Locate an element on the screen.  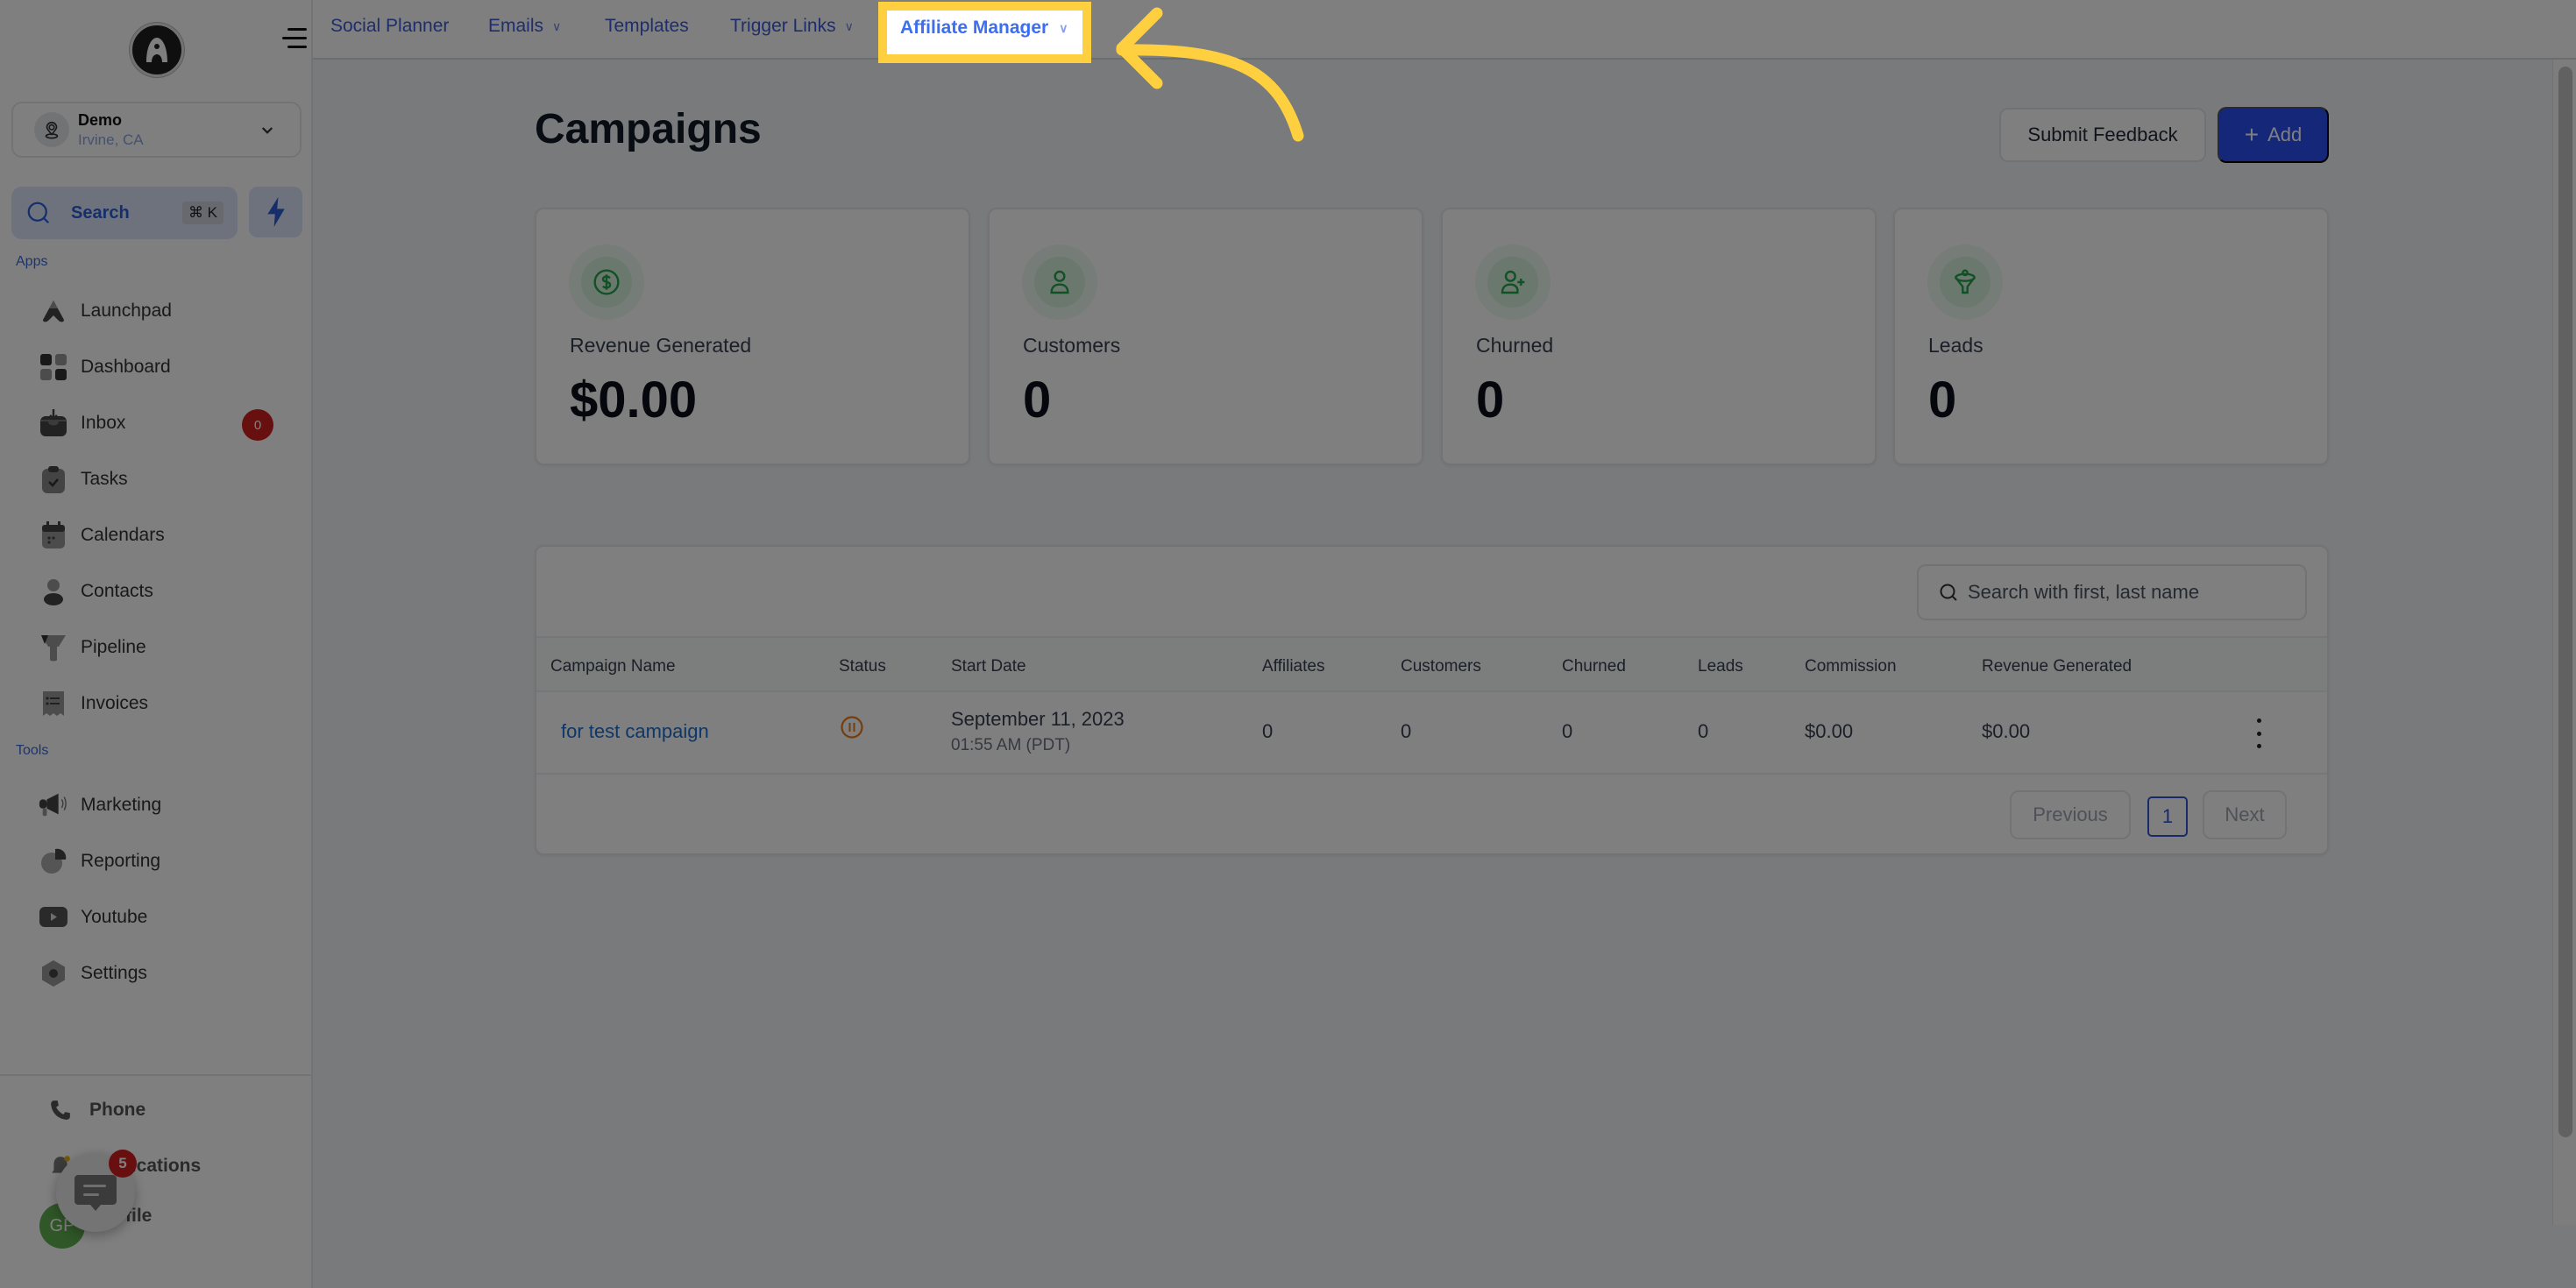
tab-trigger-links: Trigger Links ∨ is located at coordinates (792, 26).